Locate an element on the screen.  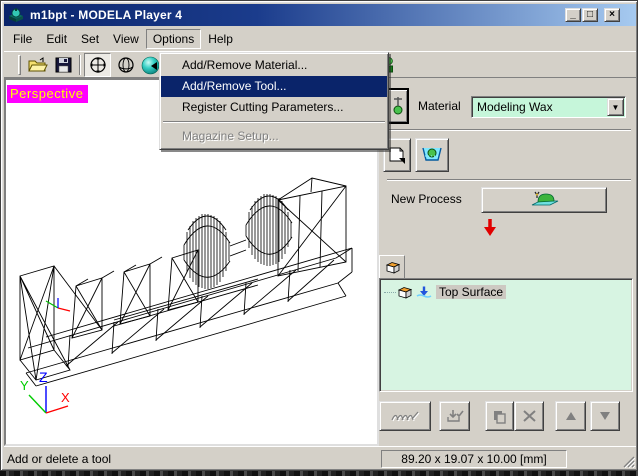
axis-z-label: Z is located at coordinates (43, 377).